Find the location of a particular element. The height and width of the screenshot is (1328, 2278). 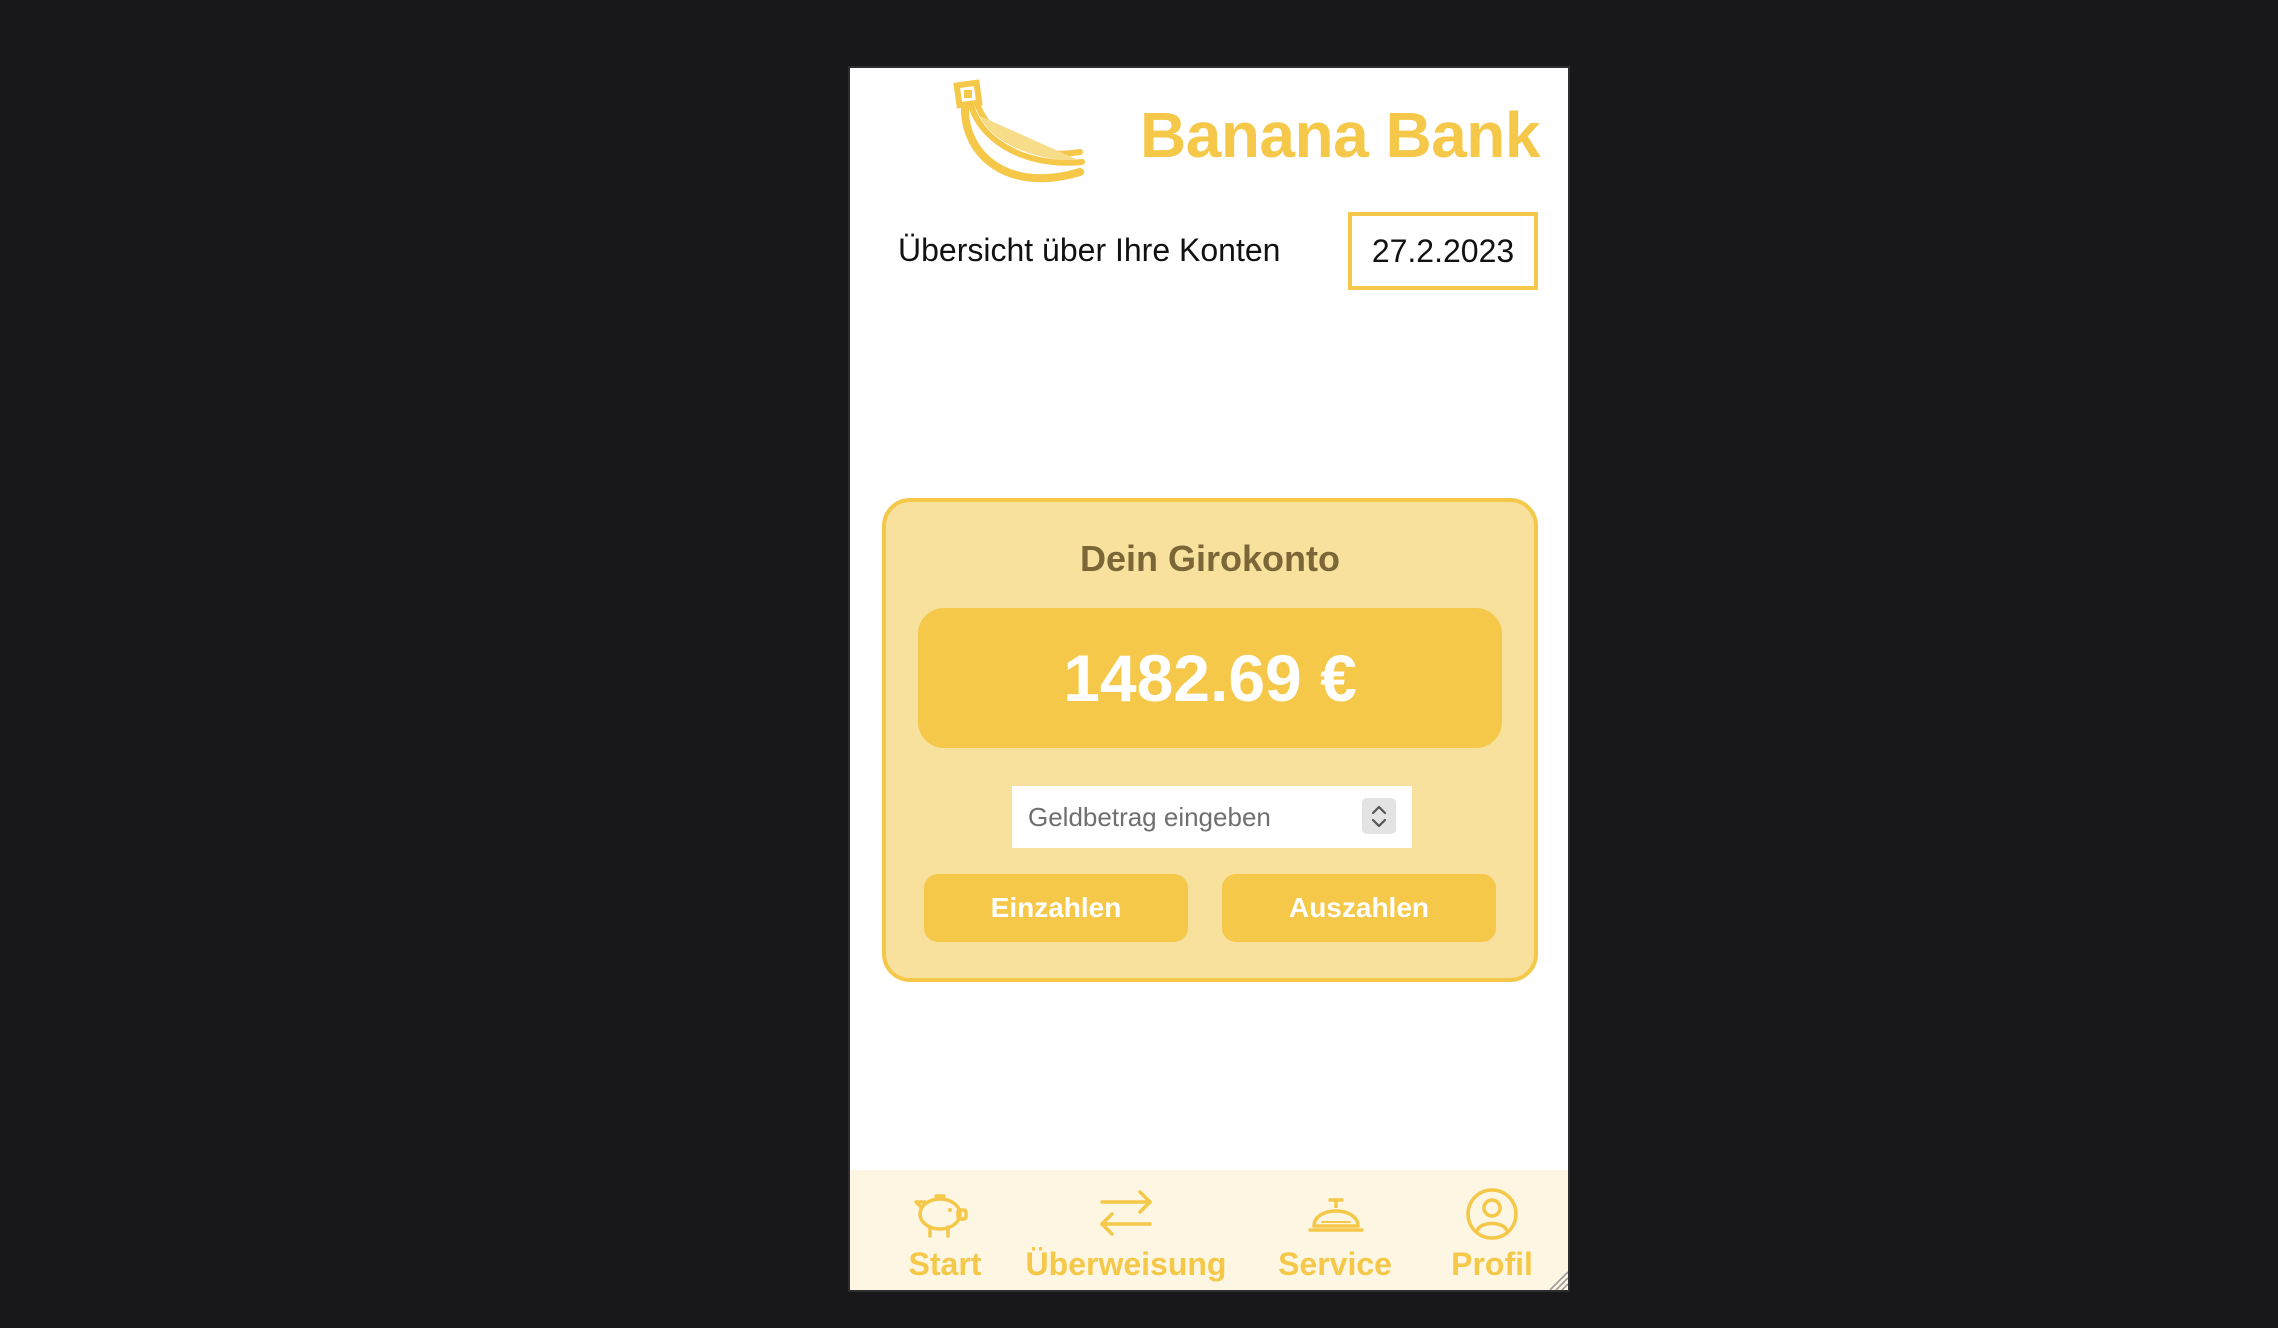

nav-label-profile: Profil is located at coordinates (1492, 1264).